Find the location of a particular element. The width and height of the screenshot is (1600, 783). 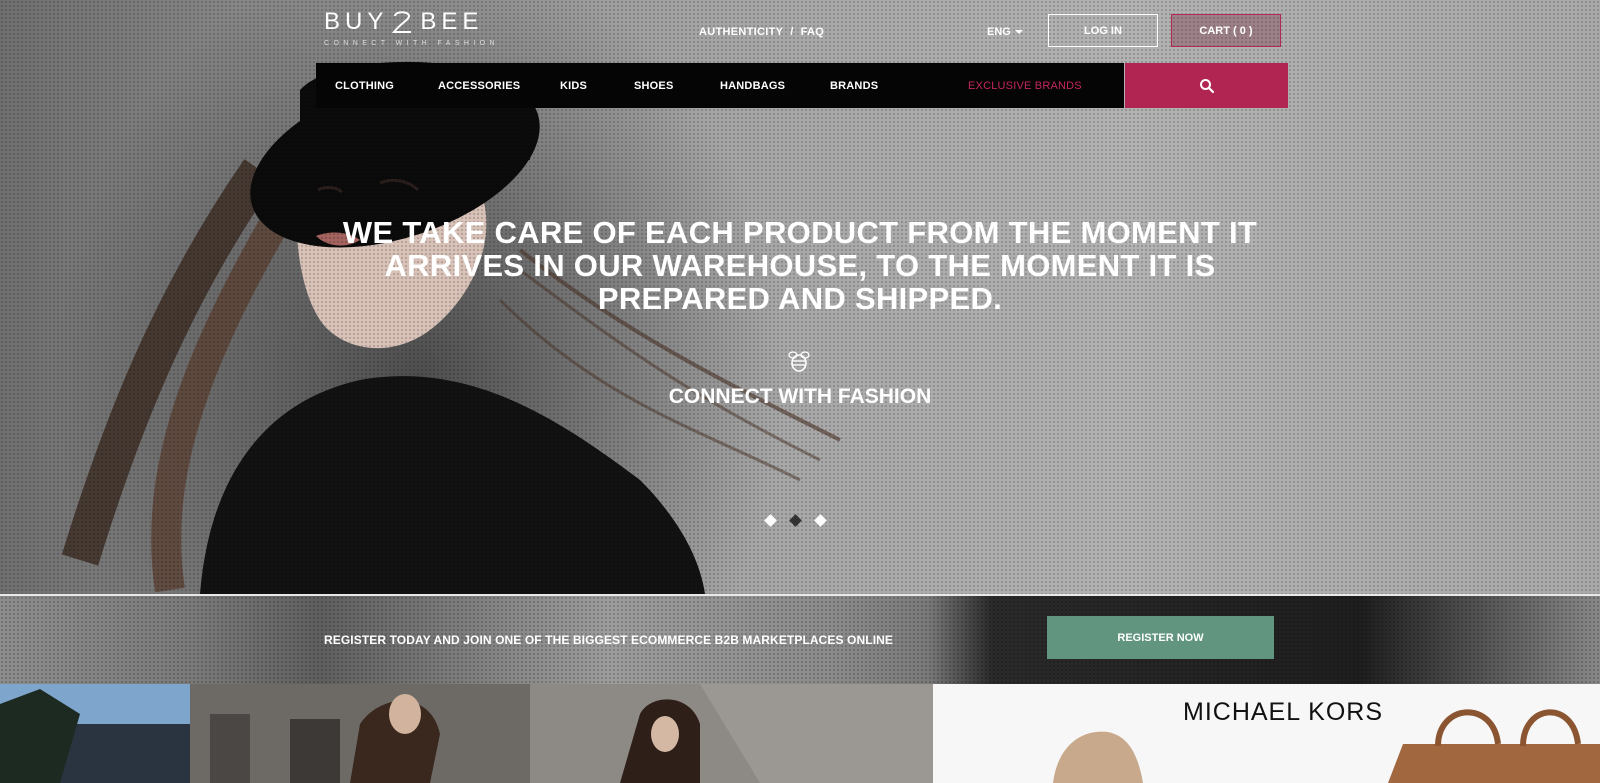

brand-products-image is located at coordinates (1326, 746).